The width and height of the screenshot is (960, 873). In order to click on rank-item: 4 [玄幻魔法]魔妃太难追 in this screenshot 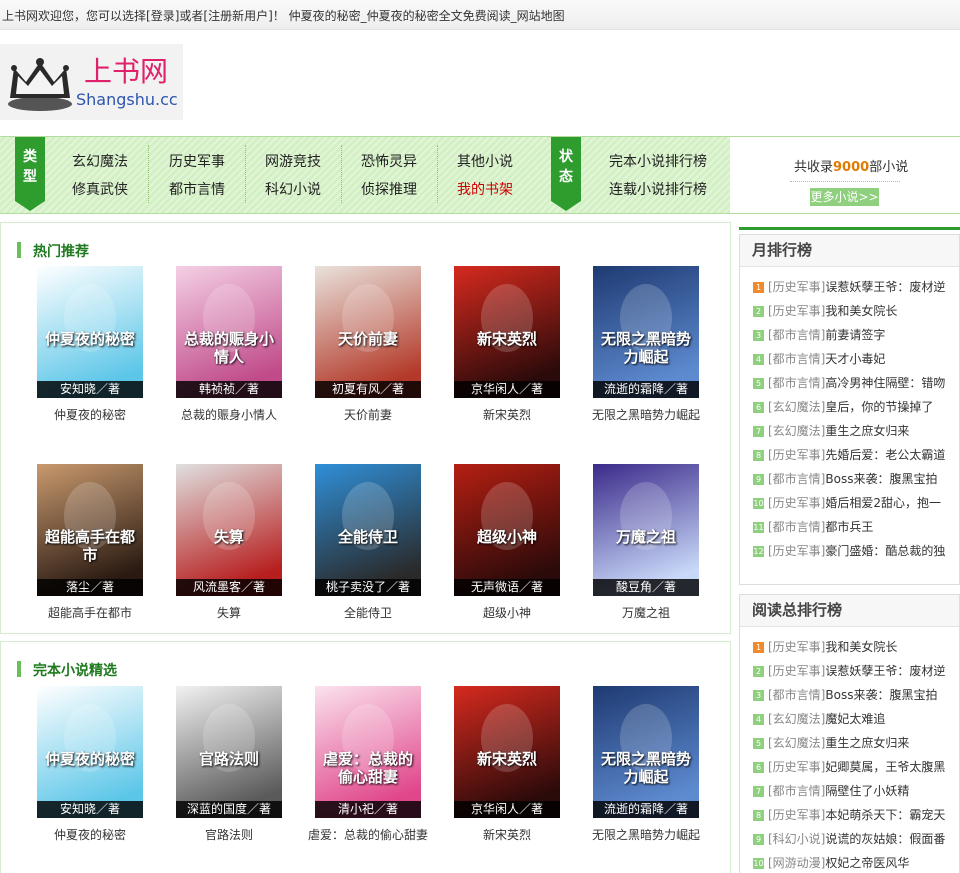, I will do `click(849, 719)`.